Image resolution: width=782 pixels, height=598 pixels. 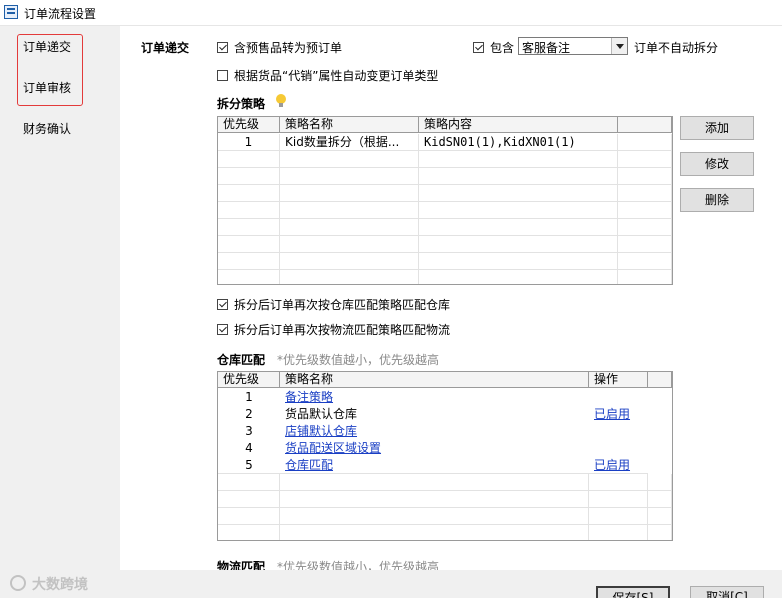 What do you see at coordinates (573, 46) in the screenshot?
I see `include-select: 客服备注` at bounding box center [573, 46].